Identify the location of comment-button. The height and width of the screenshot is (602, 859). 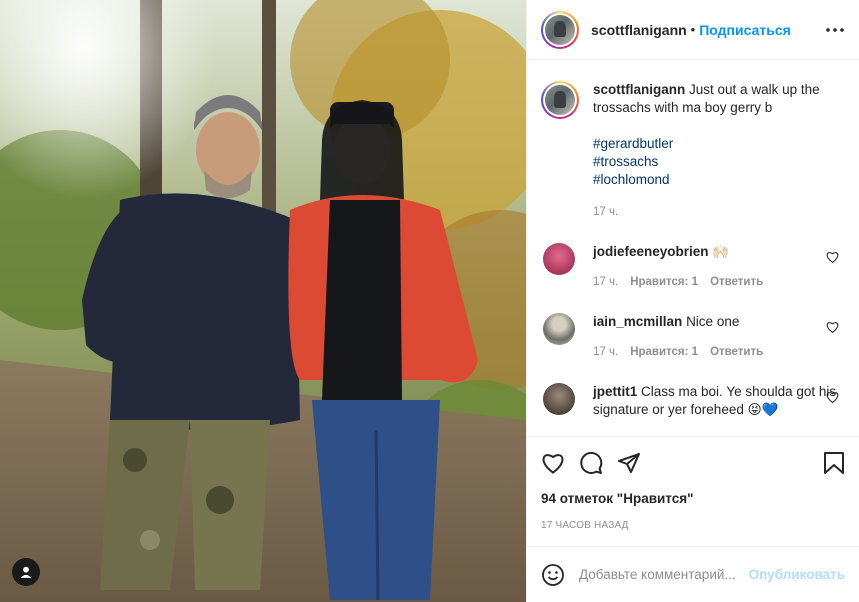
(591, 463).